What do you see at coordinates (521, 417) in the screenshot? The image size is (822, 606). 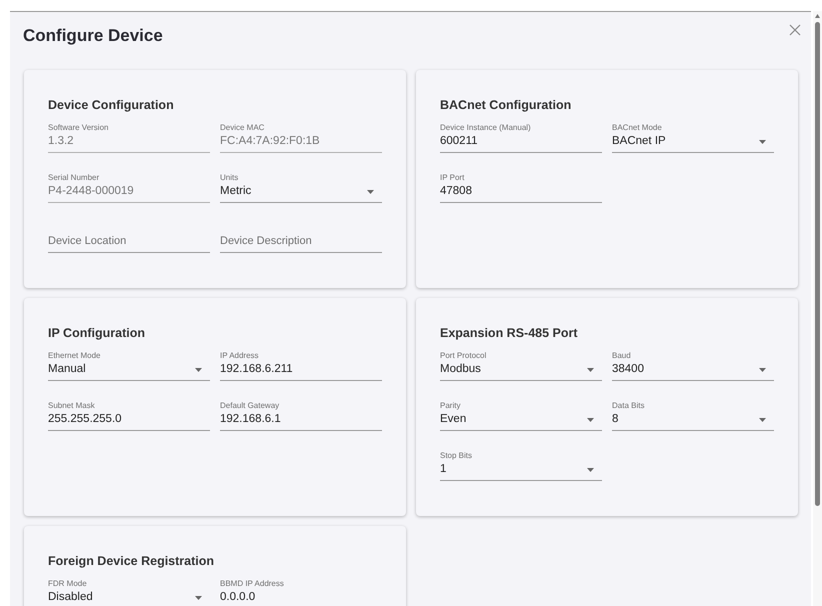 I see `select-field: Parity Even` at bounding box center [521, 417].